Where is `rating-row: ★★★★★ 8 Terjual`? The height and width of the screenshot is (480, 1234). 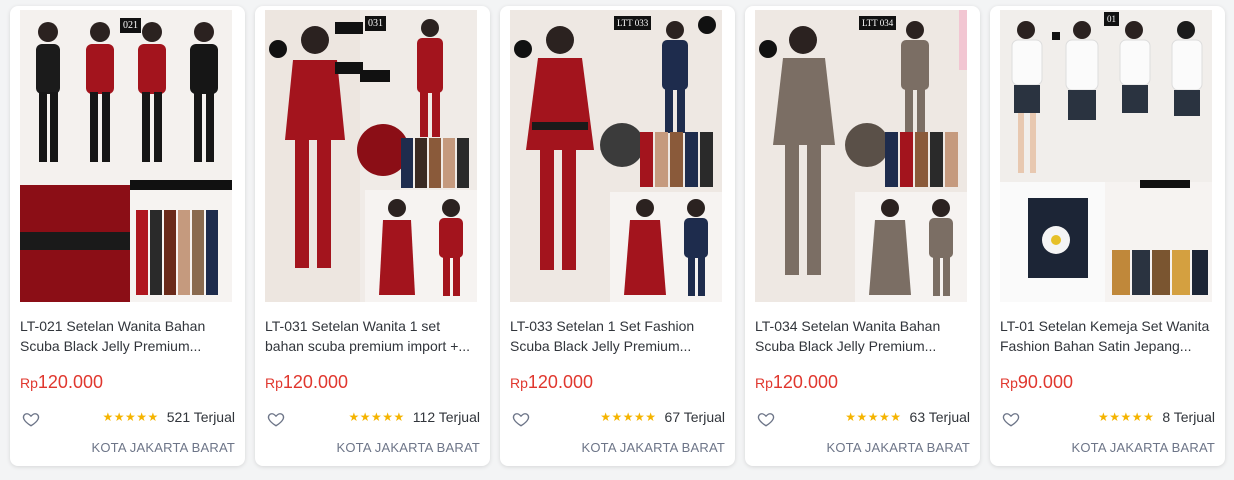
rating-row: ★★★★★ 8 Terjual is located at coordinates (1156, 417).